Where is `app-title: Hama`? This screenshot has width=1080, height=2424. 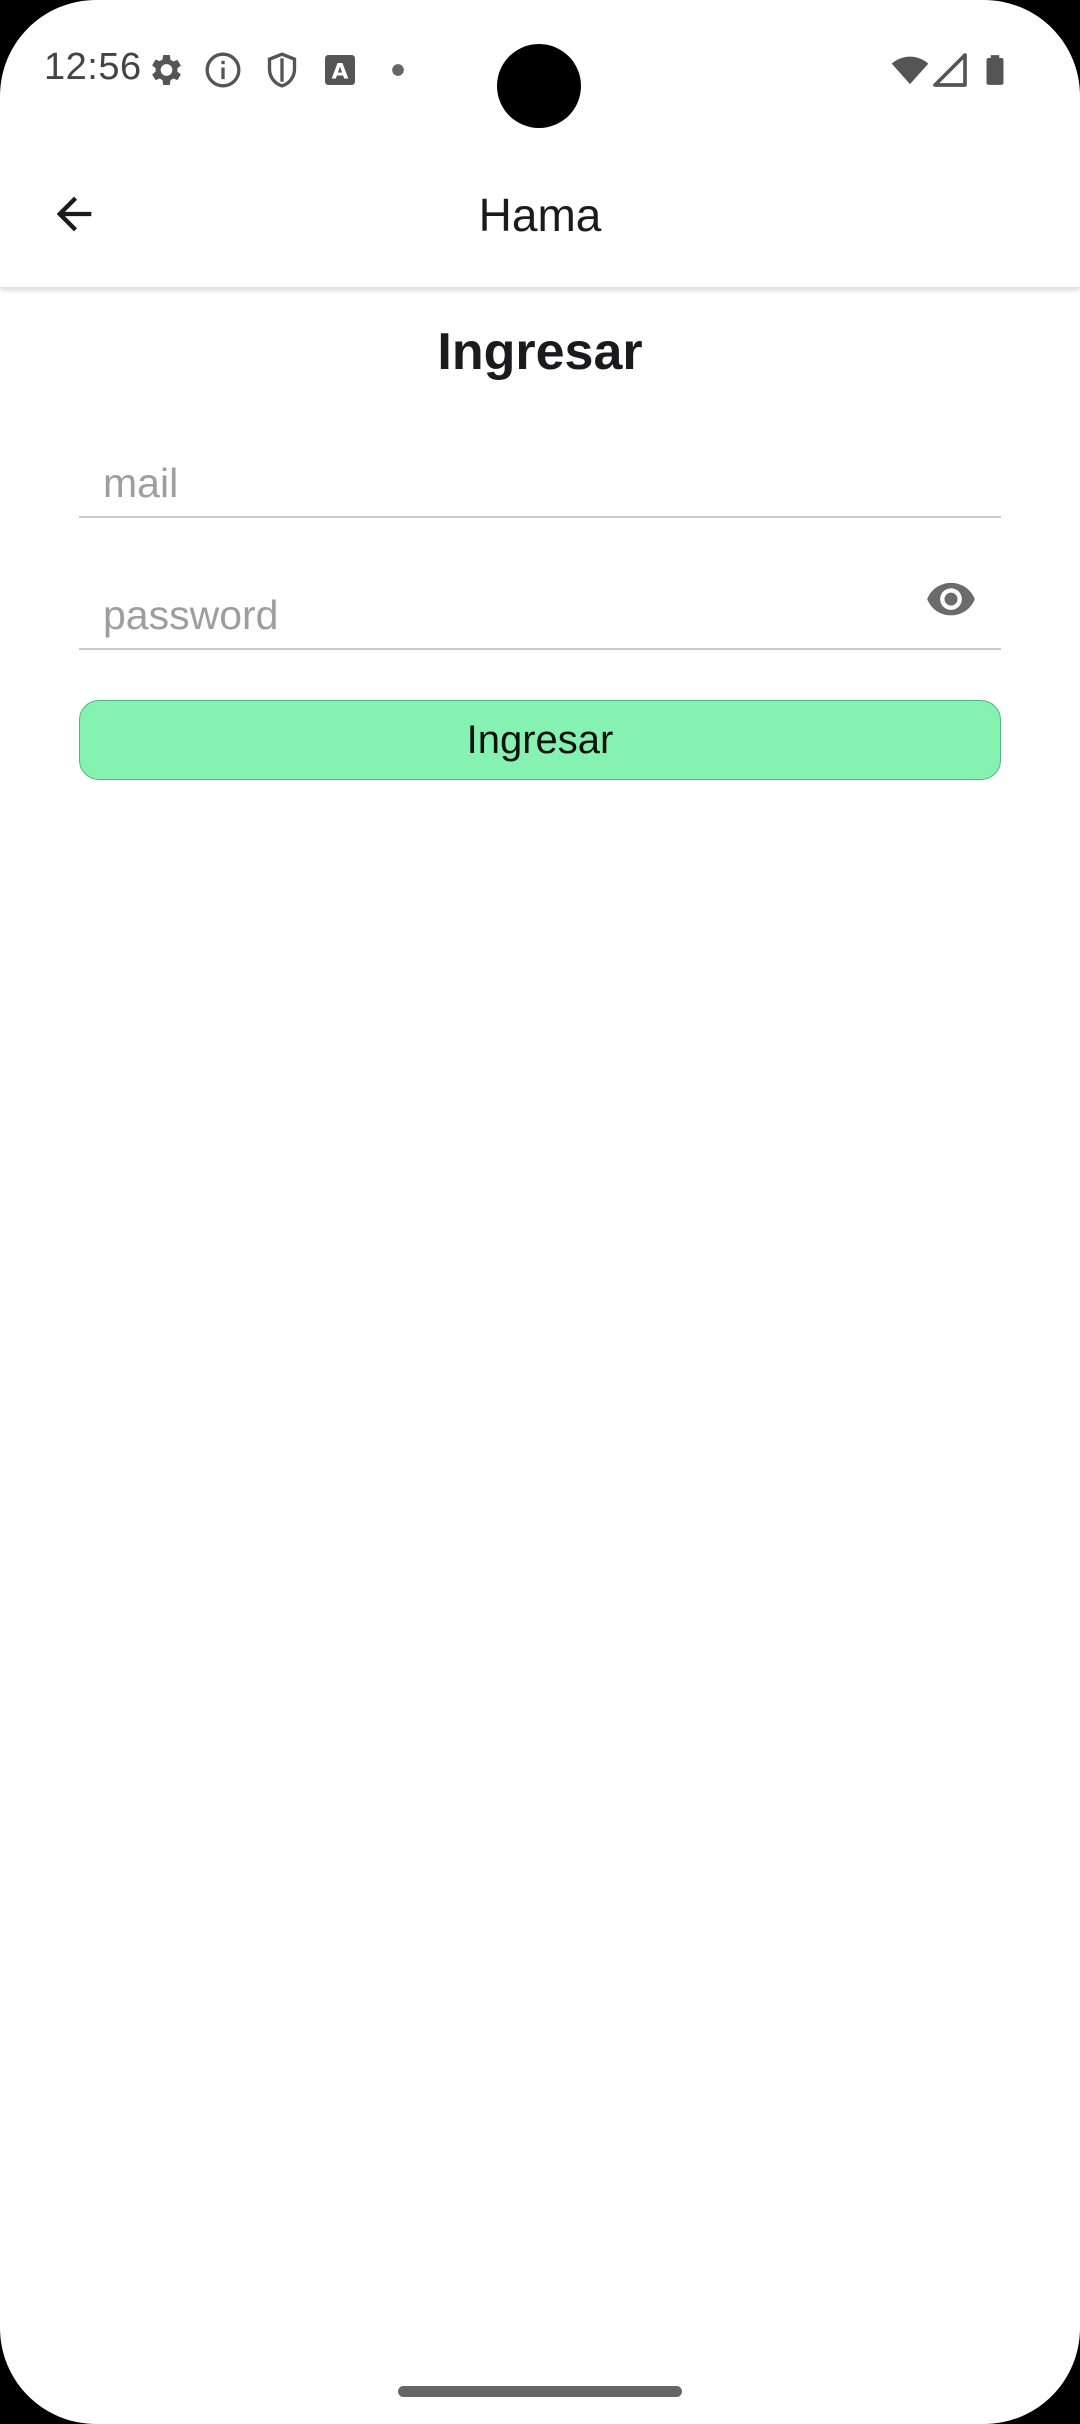
app-title: Hama is located at coordinates (540, 215).